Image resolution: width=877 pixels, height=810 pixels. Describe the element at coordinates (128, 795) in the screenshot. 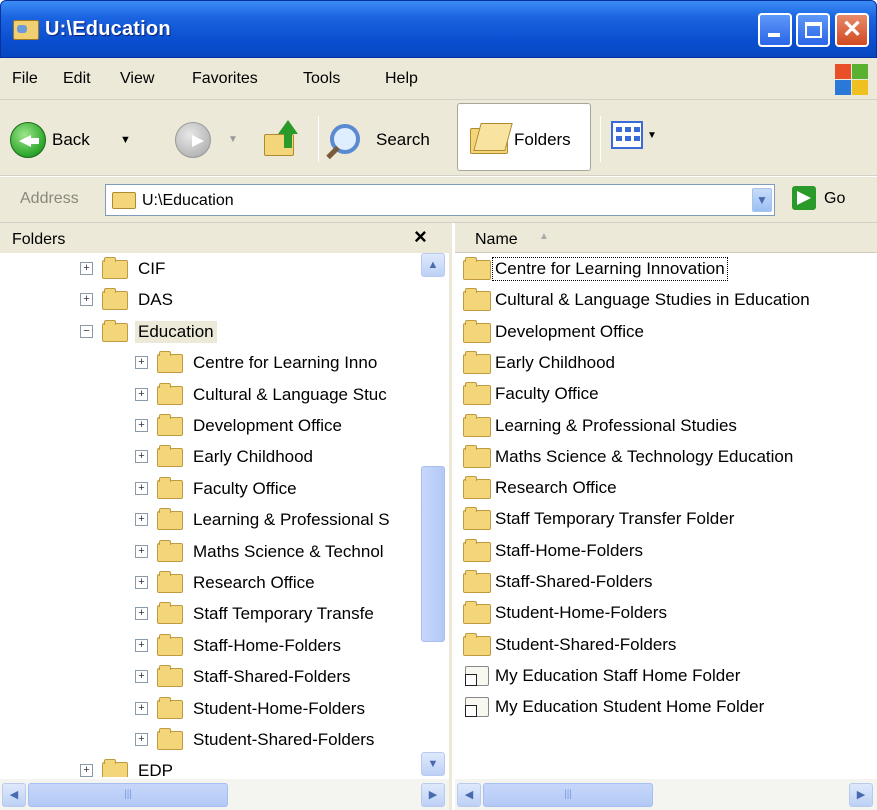

I see `tree-hscroll-thumb: |||` at that location.